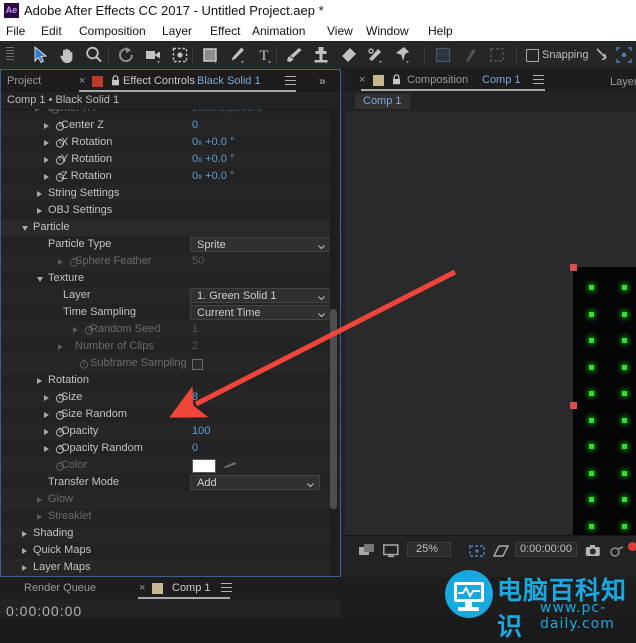 The image size is (636, 643). What do you see at coordinates (112, 31) in the screenshot?
I see `menu-item-composition: Composition` at bounding box center [112, 31].